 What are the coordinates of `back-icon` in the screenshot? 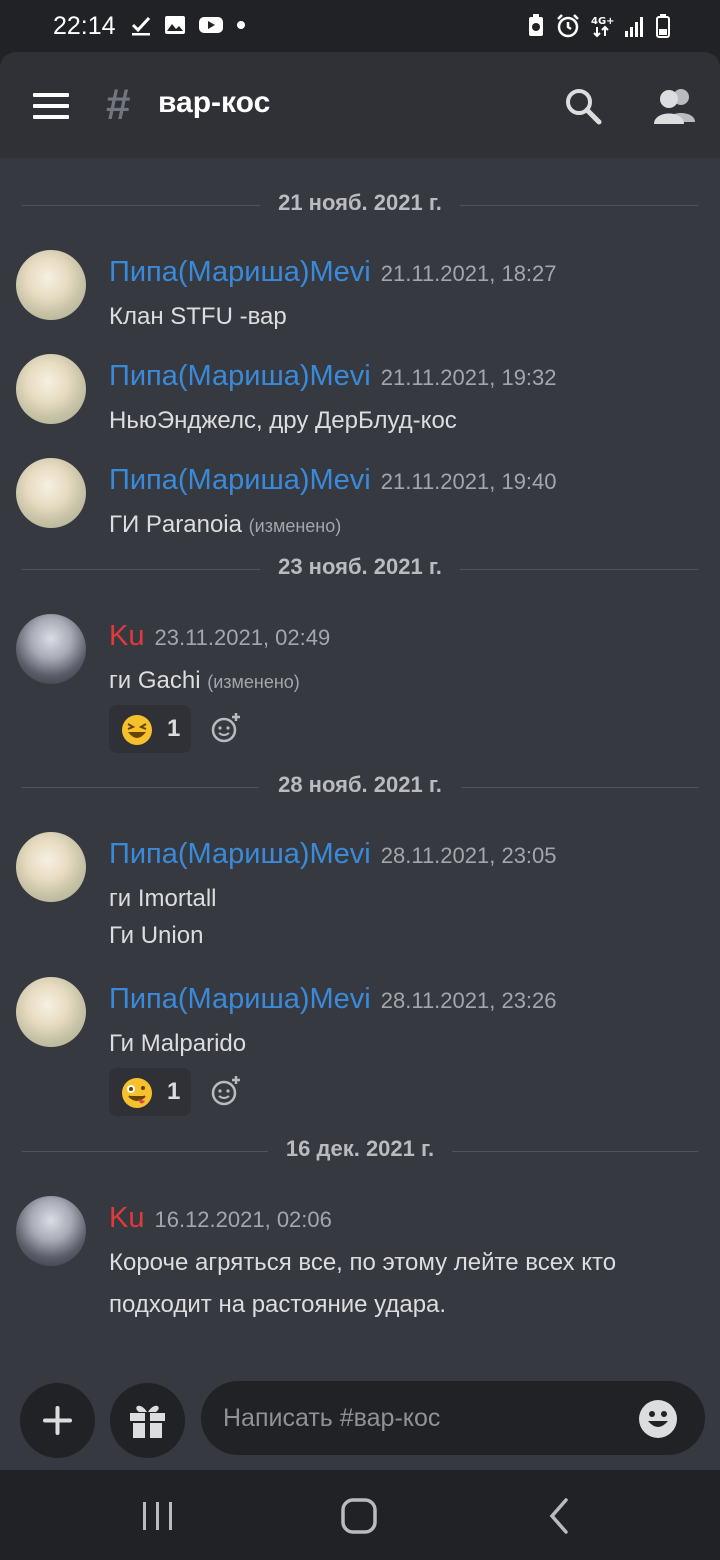 It's located at (560, 1516).